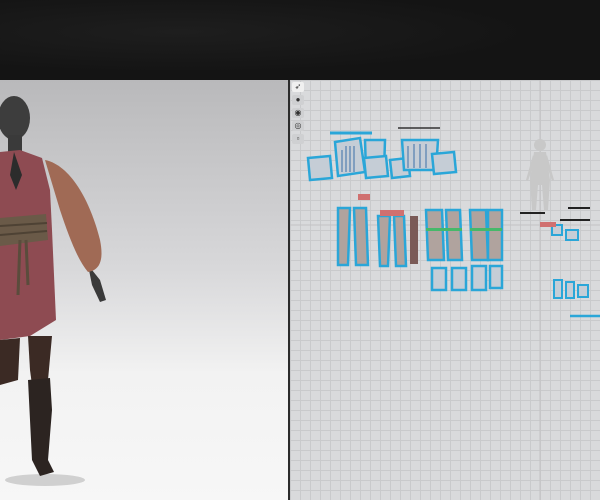  What do you see at coordinates (298, 126) in the screenshot?
I see `sewing-icon: ◎` at bounding box center [298, 126].